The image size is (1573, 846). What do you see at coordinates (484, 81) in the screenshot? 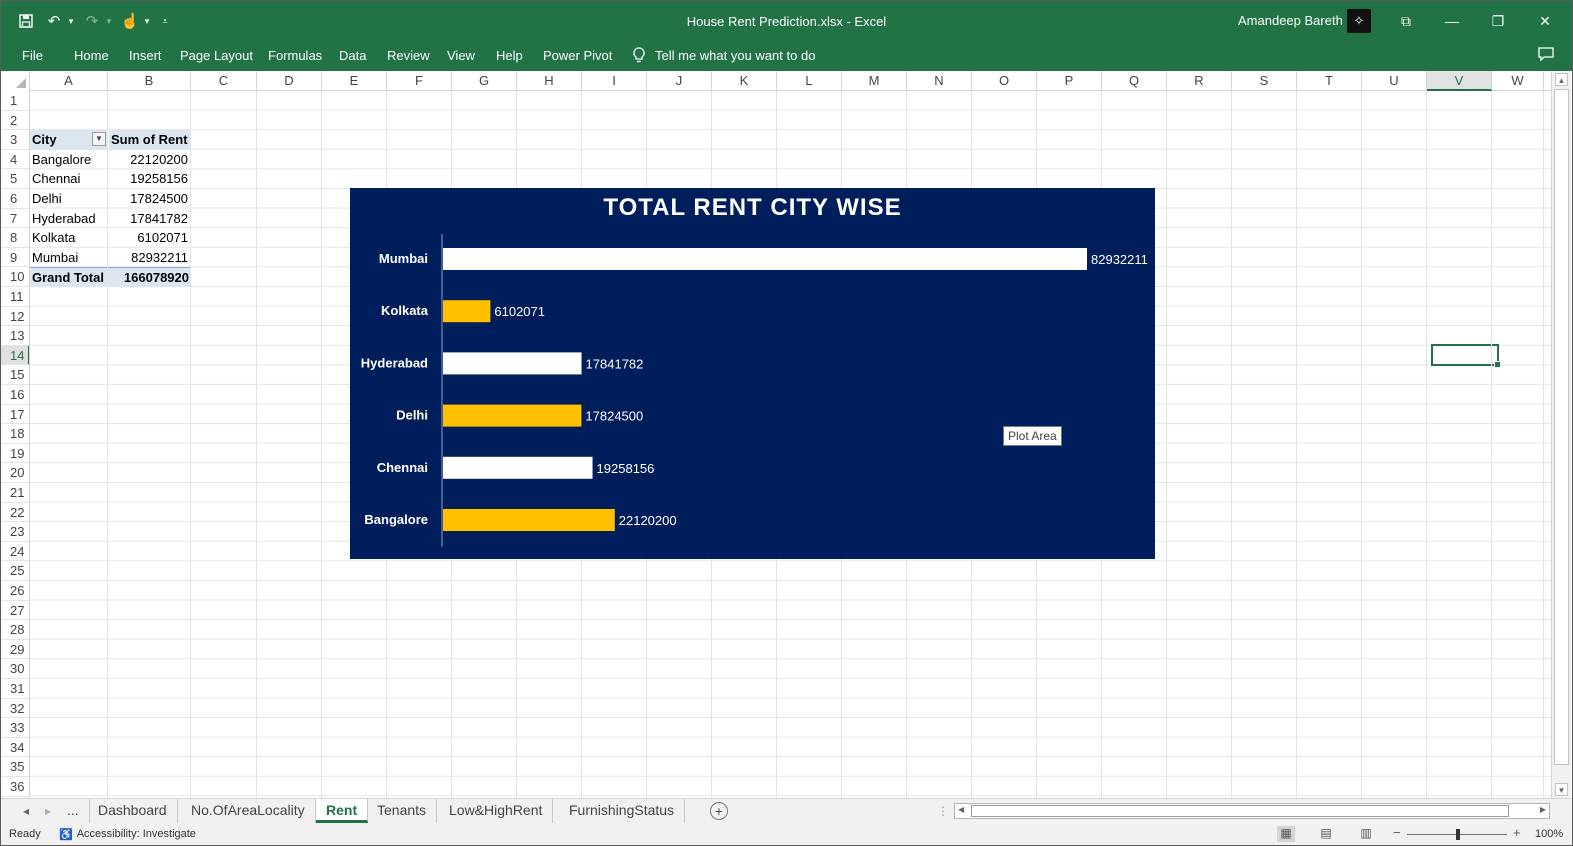
I see `column-header-g: G` at bounding box center [484, 81].